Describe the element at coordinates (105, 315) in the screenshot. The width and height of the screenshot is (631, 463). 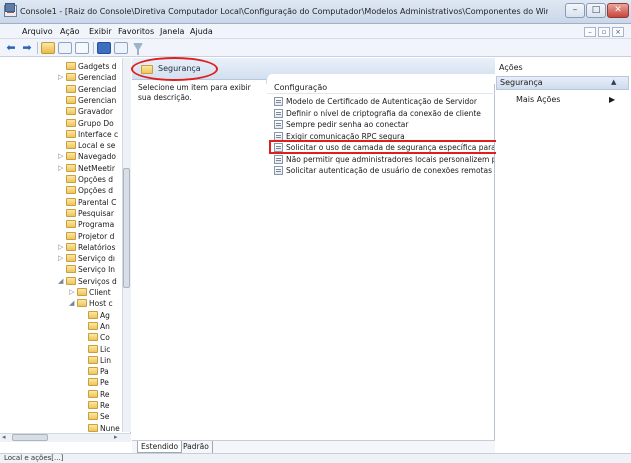
I see `tree-item-label: Ag` at that location.